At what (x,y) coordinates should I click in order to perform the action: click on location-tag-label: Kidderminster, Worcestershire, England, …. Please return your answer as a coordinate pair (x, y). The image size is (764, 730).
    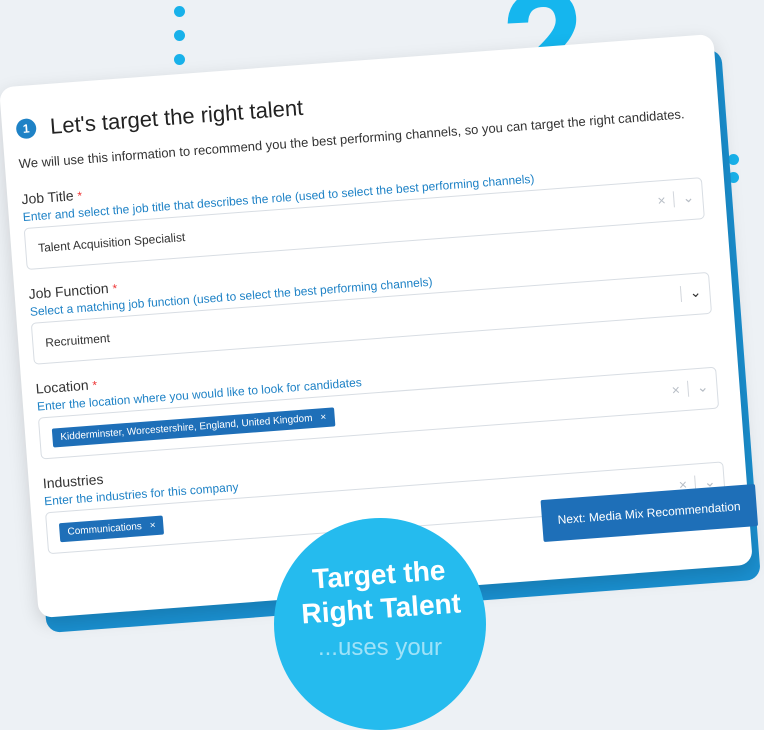
    Looking at the image, I should click on (186, 427).